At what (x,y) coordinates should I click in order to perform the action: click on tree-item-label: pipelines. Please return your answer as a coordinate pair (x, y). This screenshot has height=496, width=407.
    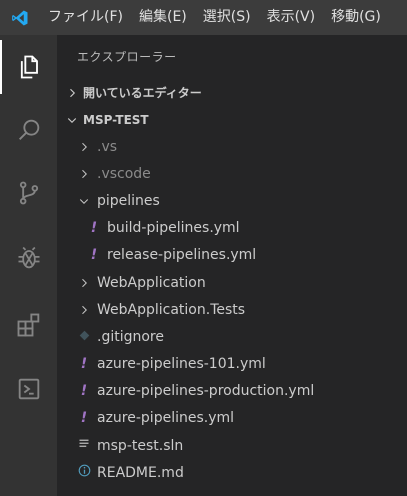
    Looking at the image, I should click on (128, 200).